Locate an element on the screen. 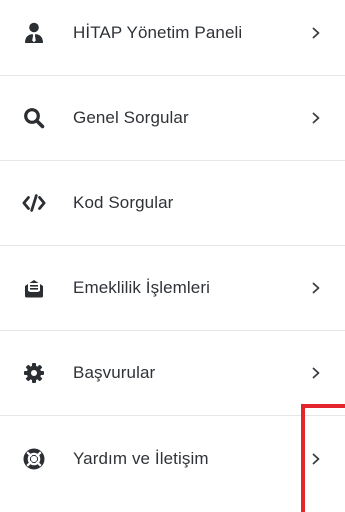 The width and height of the screenshot is (345, 512). menu-item-hitap-yonetim-paneli: HİTAP Yönetim Paneli is located at coordinates (172, 38).